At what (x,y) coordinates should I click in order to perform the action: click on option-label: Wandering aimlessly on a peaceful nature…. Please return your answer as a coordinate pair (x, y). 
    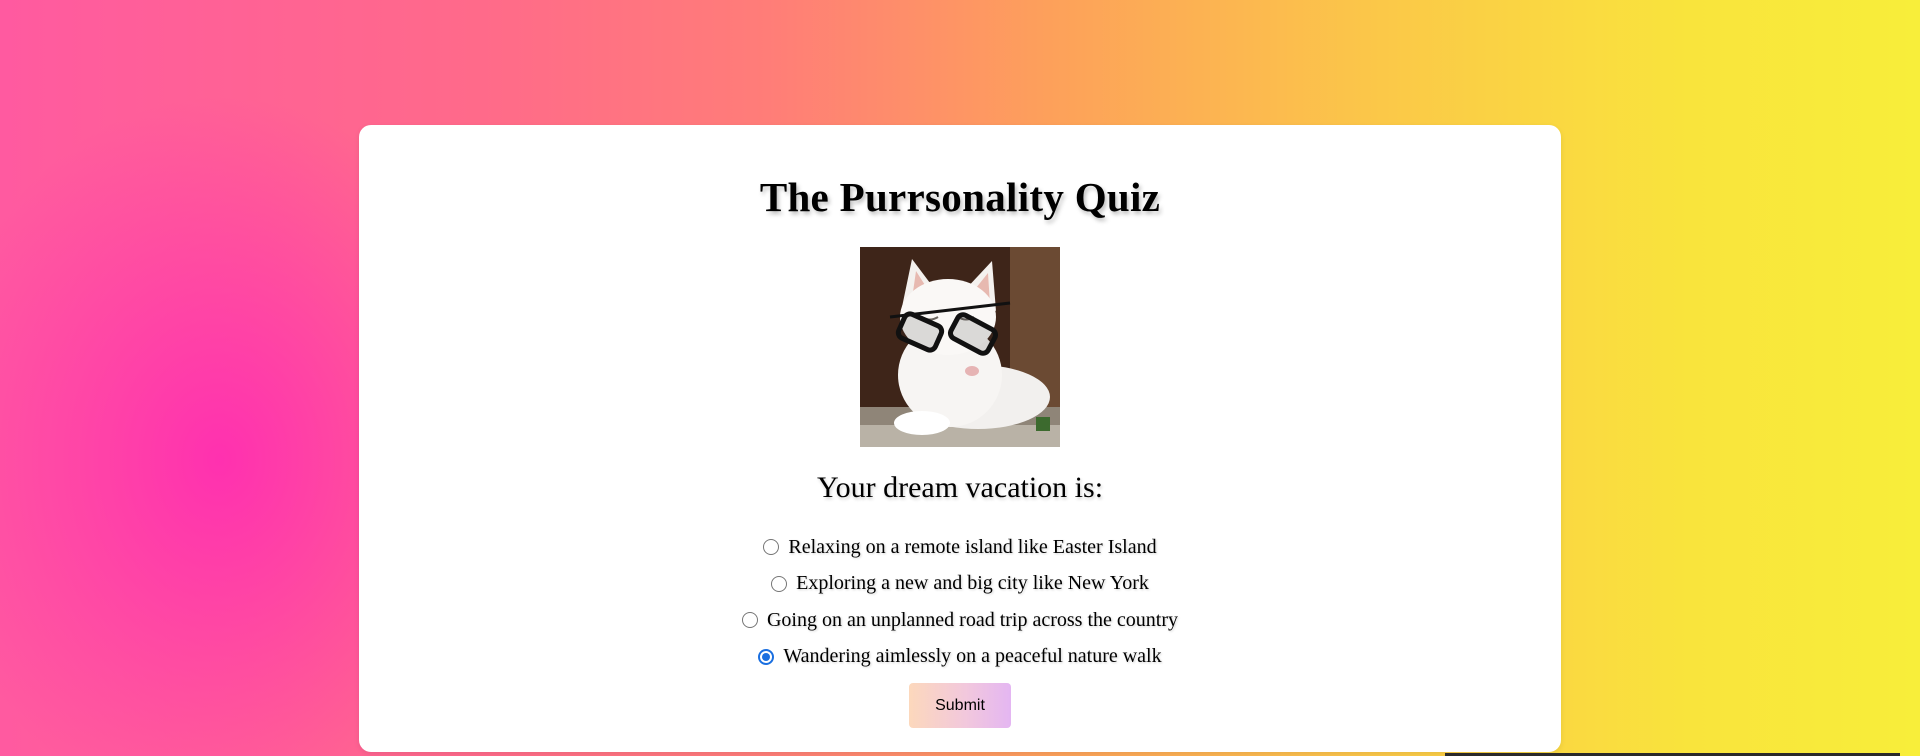
    Looking at the image, I should click on (972, 656).